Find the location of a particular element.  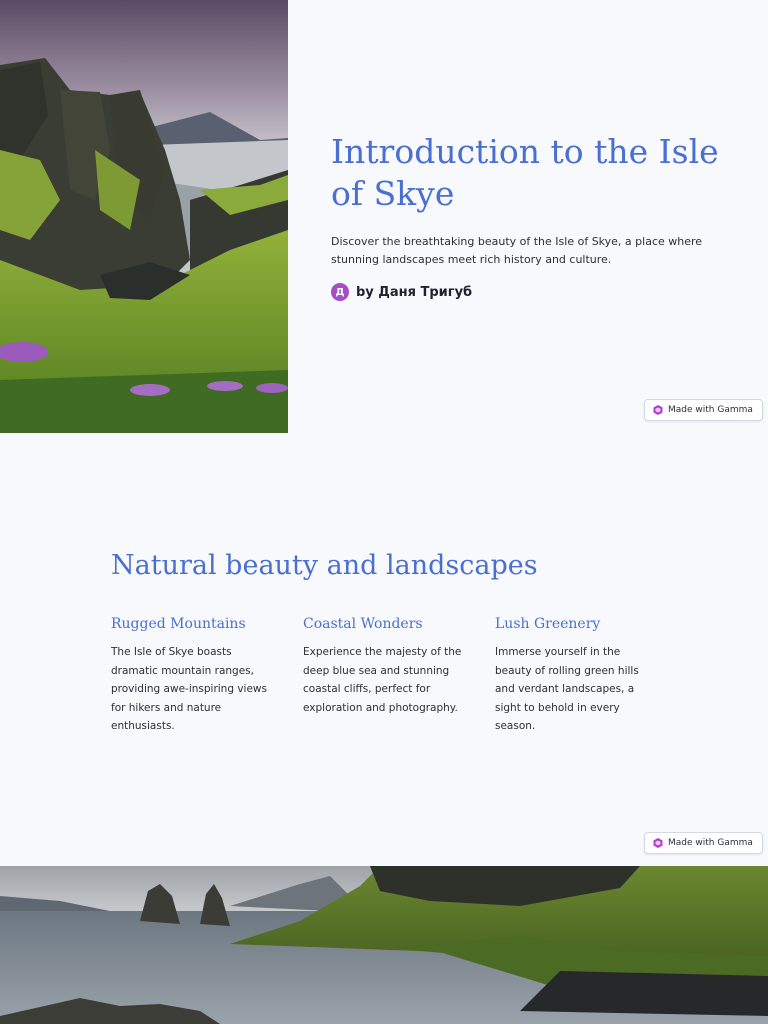

section-title: Natural beauty and landscapes is located at coordinates (324, 565).